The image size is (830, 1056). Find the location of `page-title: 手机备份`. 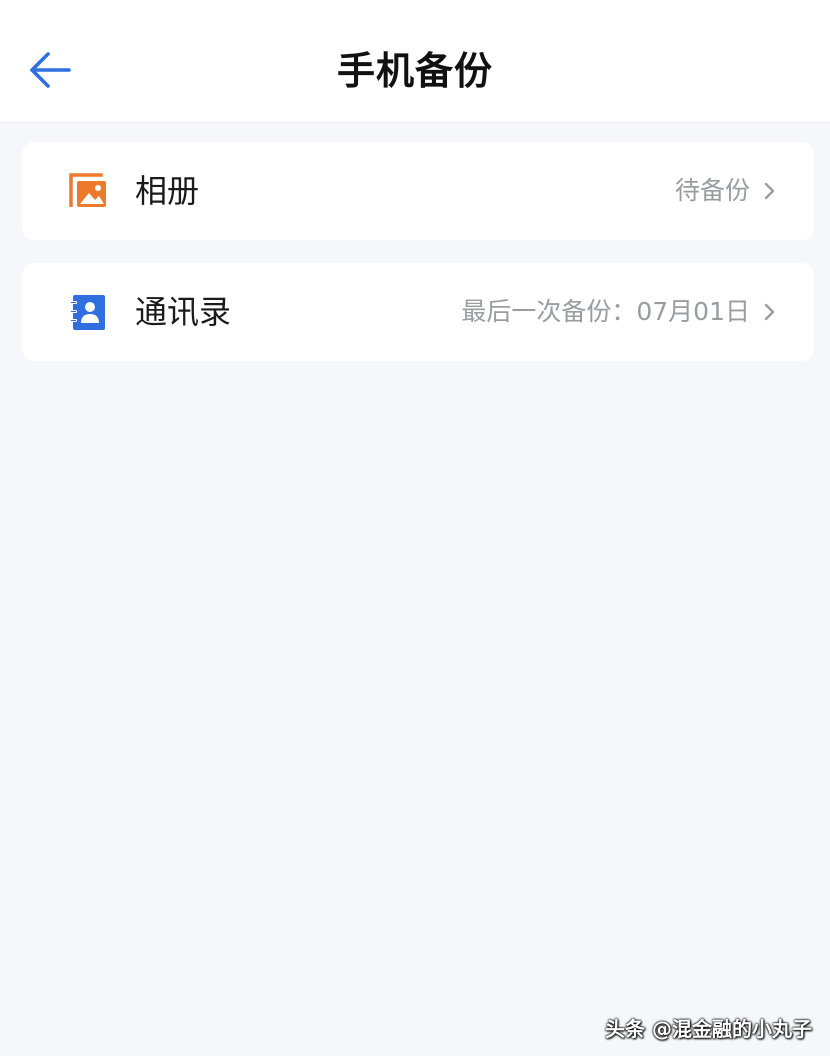

page-title: 手机备份 is located at coordinates (414, 71).